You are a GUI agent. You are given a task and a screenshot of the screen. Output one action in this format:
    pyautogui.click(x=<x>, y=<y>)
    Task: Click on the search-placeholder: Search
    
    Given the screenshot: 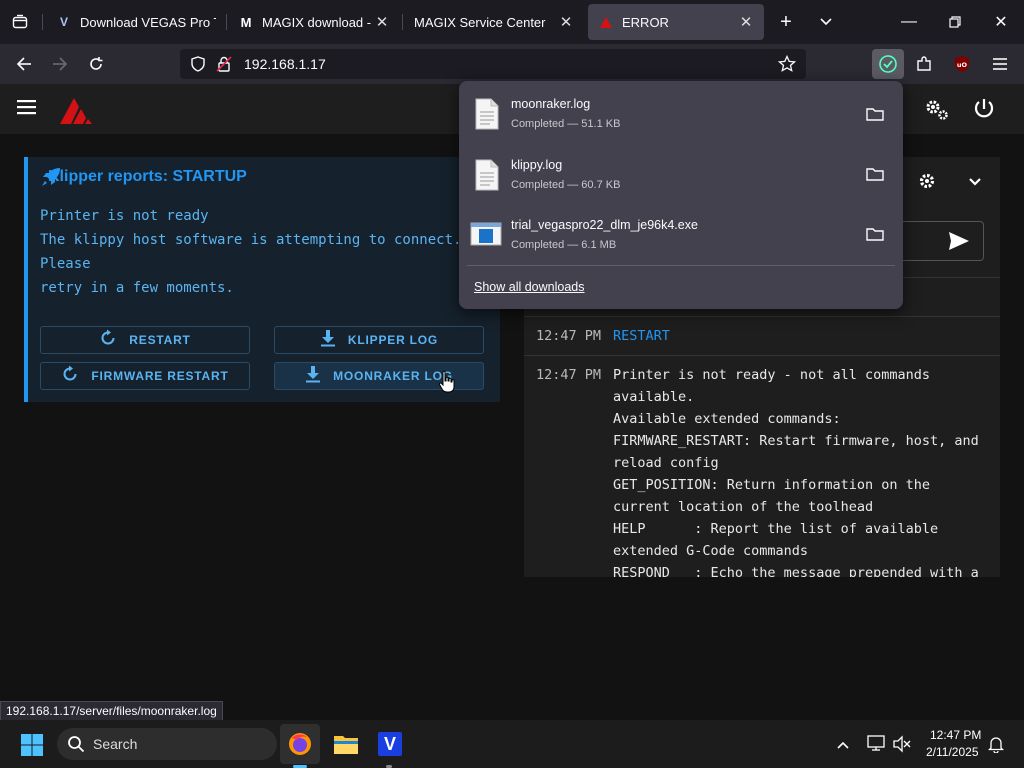 What is the action you would take?
    pyautogui.click(x=115, y=744)
    